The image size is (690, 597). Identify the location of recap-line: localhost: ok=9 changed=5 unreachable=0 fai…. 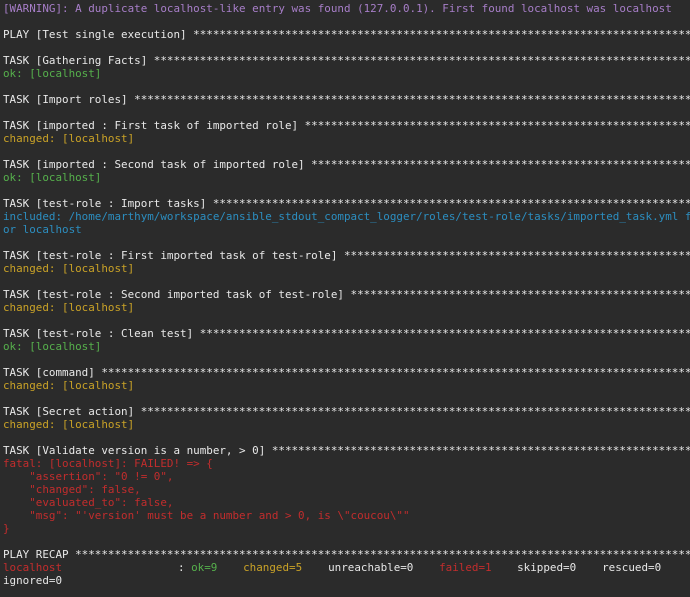
(346, 567).